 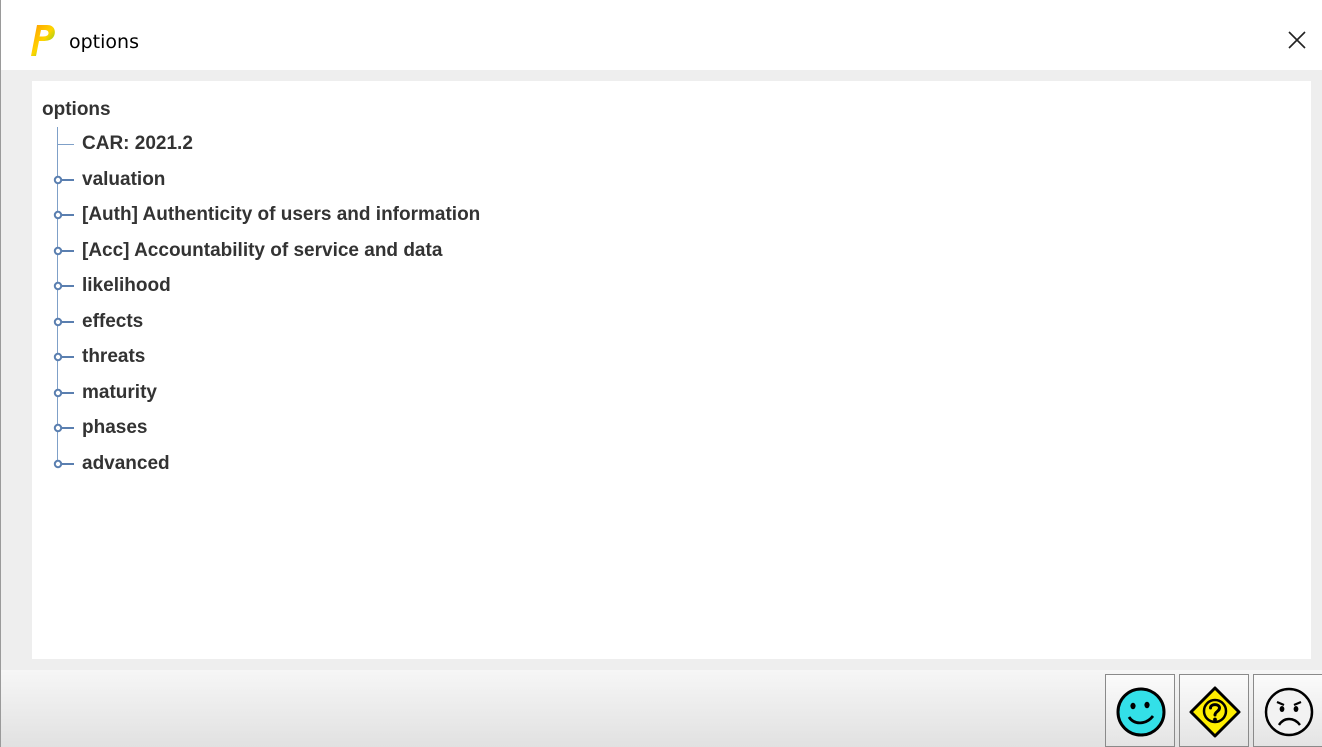 I want to click on smiley-sad-icon, so click(x=1289, y=712).